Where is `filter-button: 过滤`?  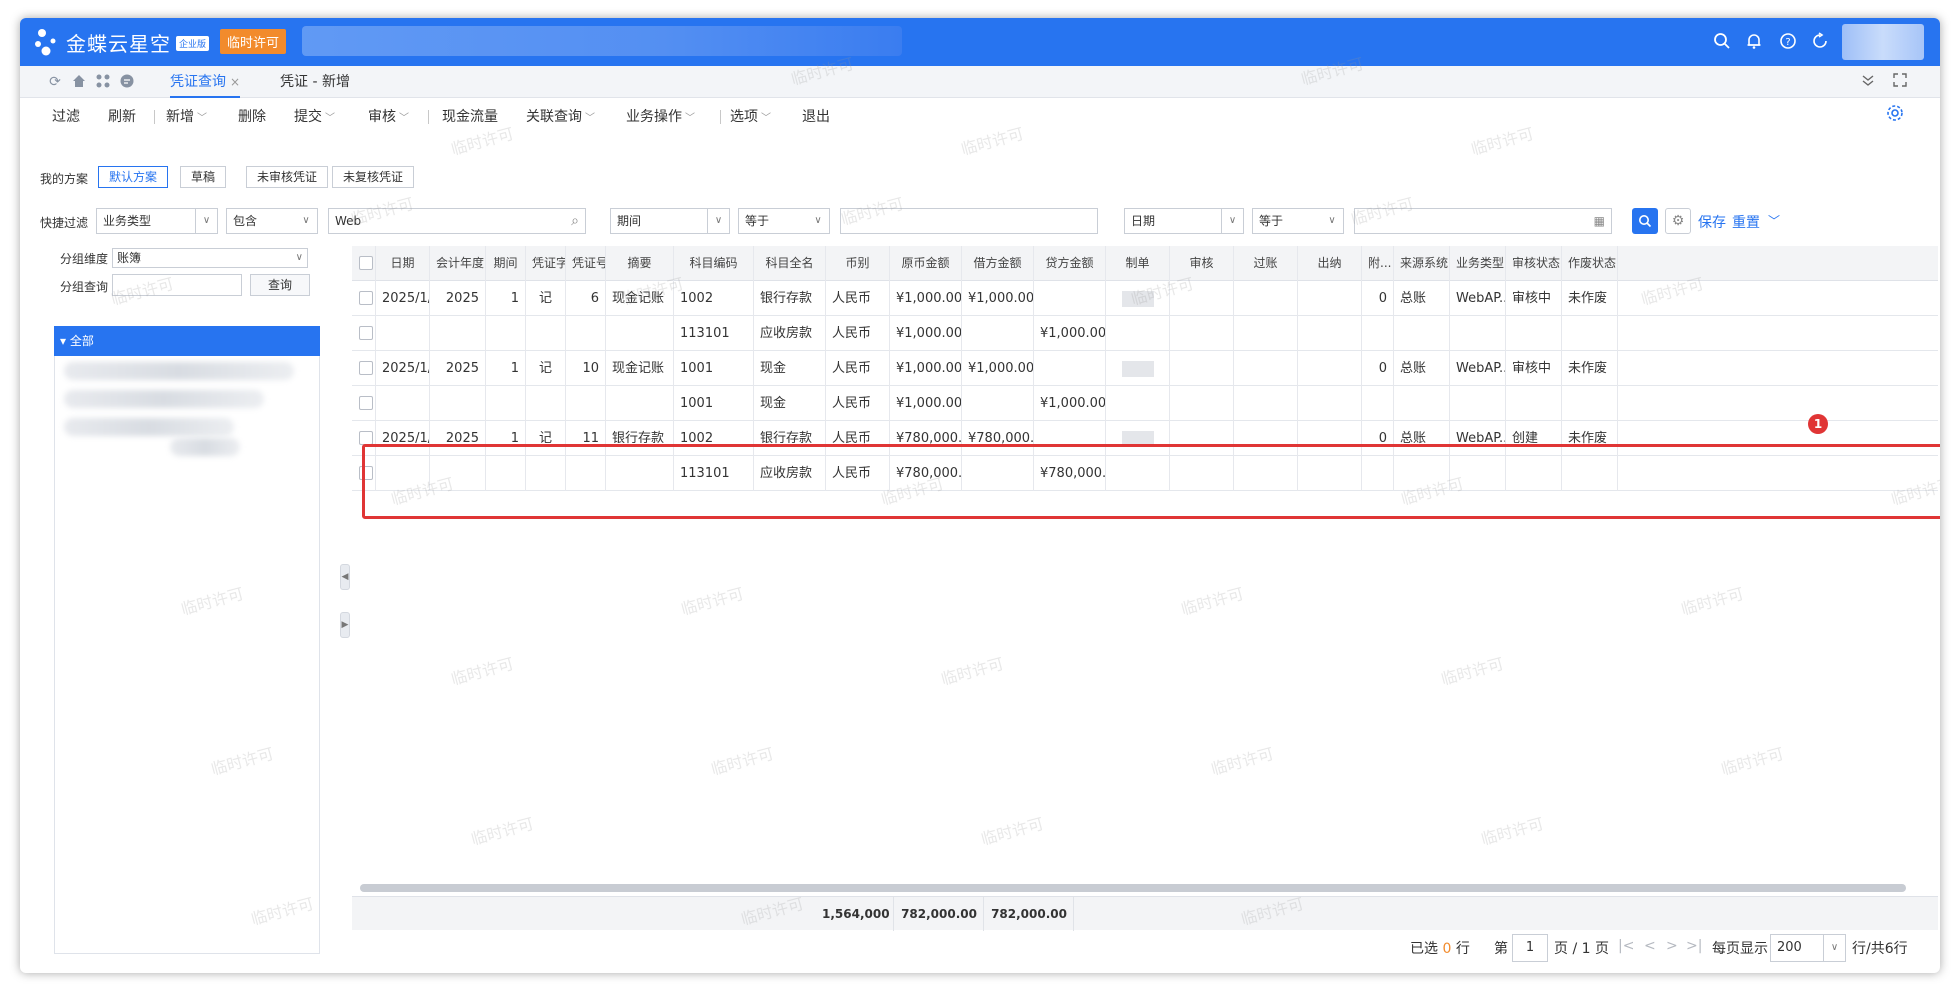 filter-button: 过滤 is located at coordinates (66, 116).